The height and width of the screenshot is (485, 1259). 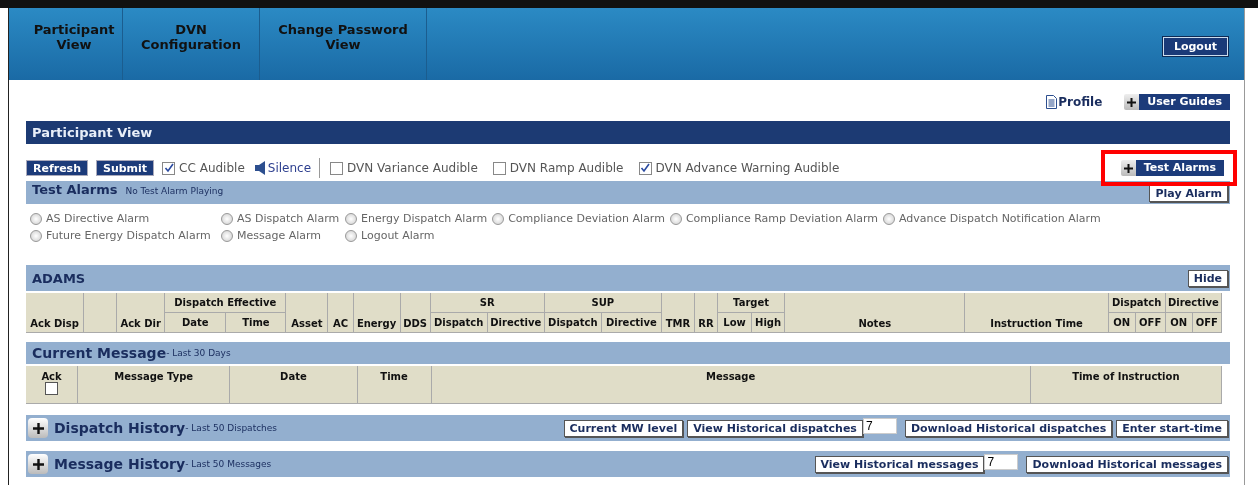 I want to click on column-header: Ack Disp, so click(x=55, y=313).